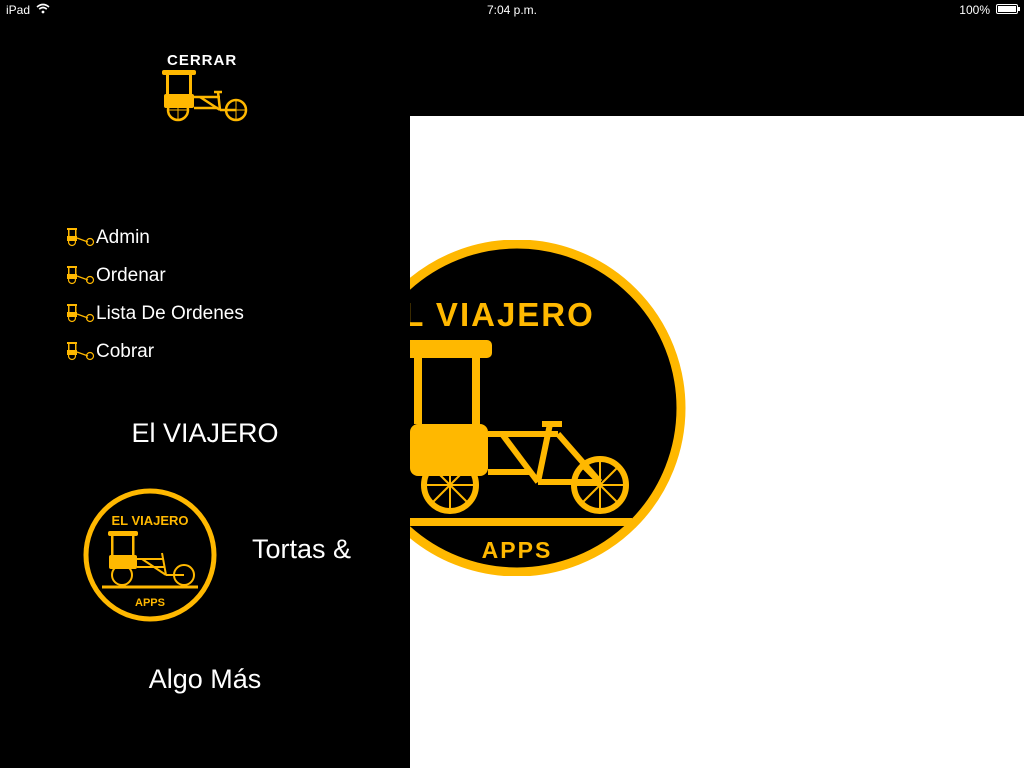 This screenshot has height=768, width=1024. I want to click on status-time: 7:04 p.m., so click(512, 10).